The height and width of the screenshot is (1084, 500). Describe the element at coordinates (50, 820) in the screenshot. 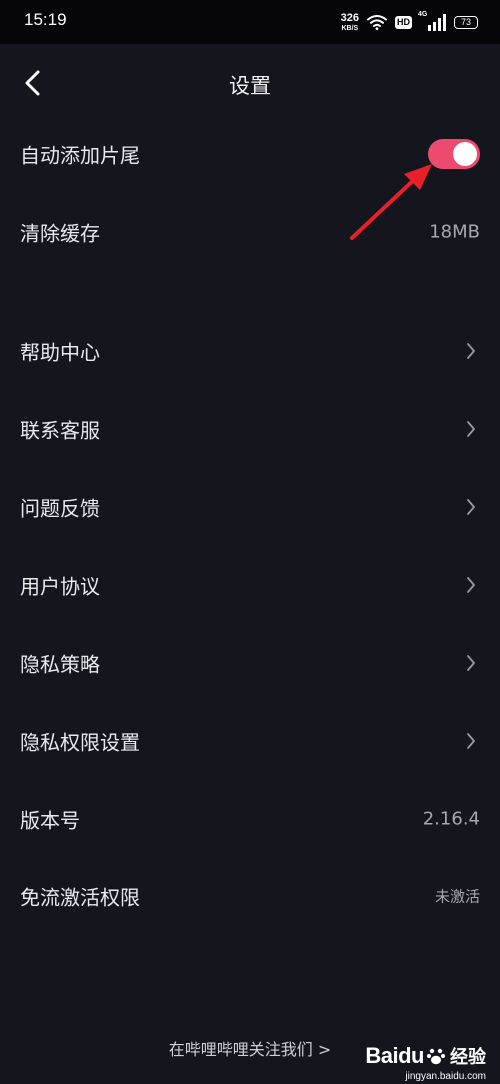

I see `setting-label: 版本号` at that location.